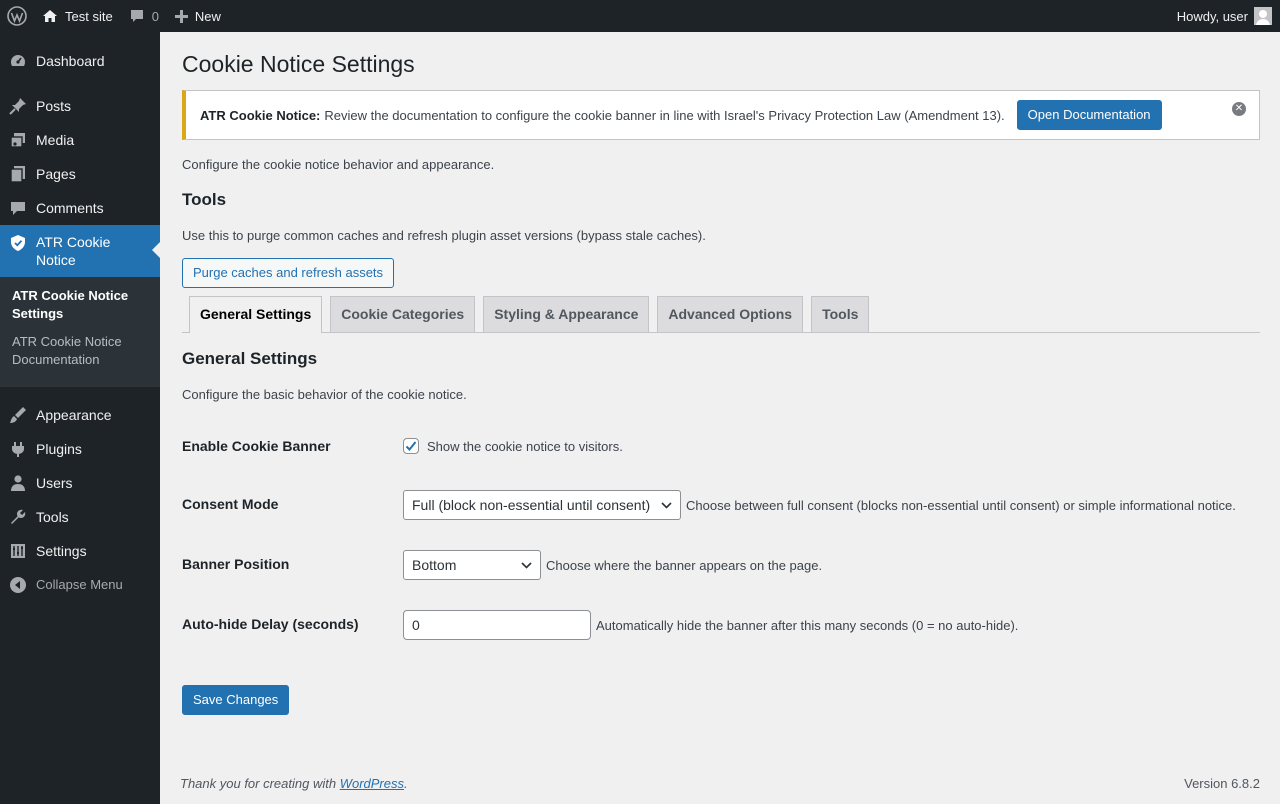 This screenshot has width=1280, height=804. I want to click on sidebar-item-label: Media, so click(55, 140).